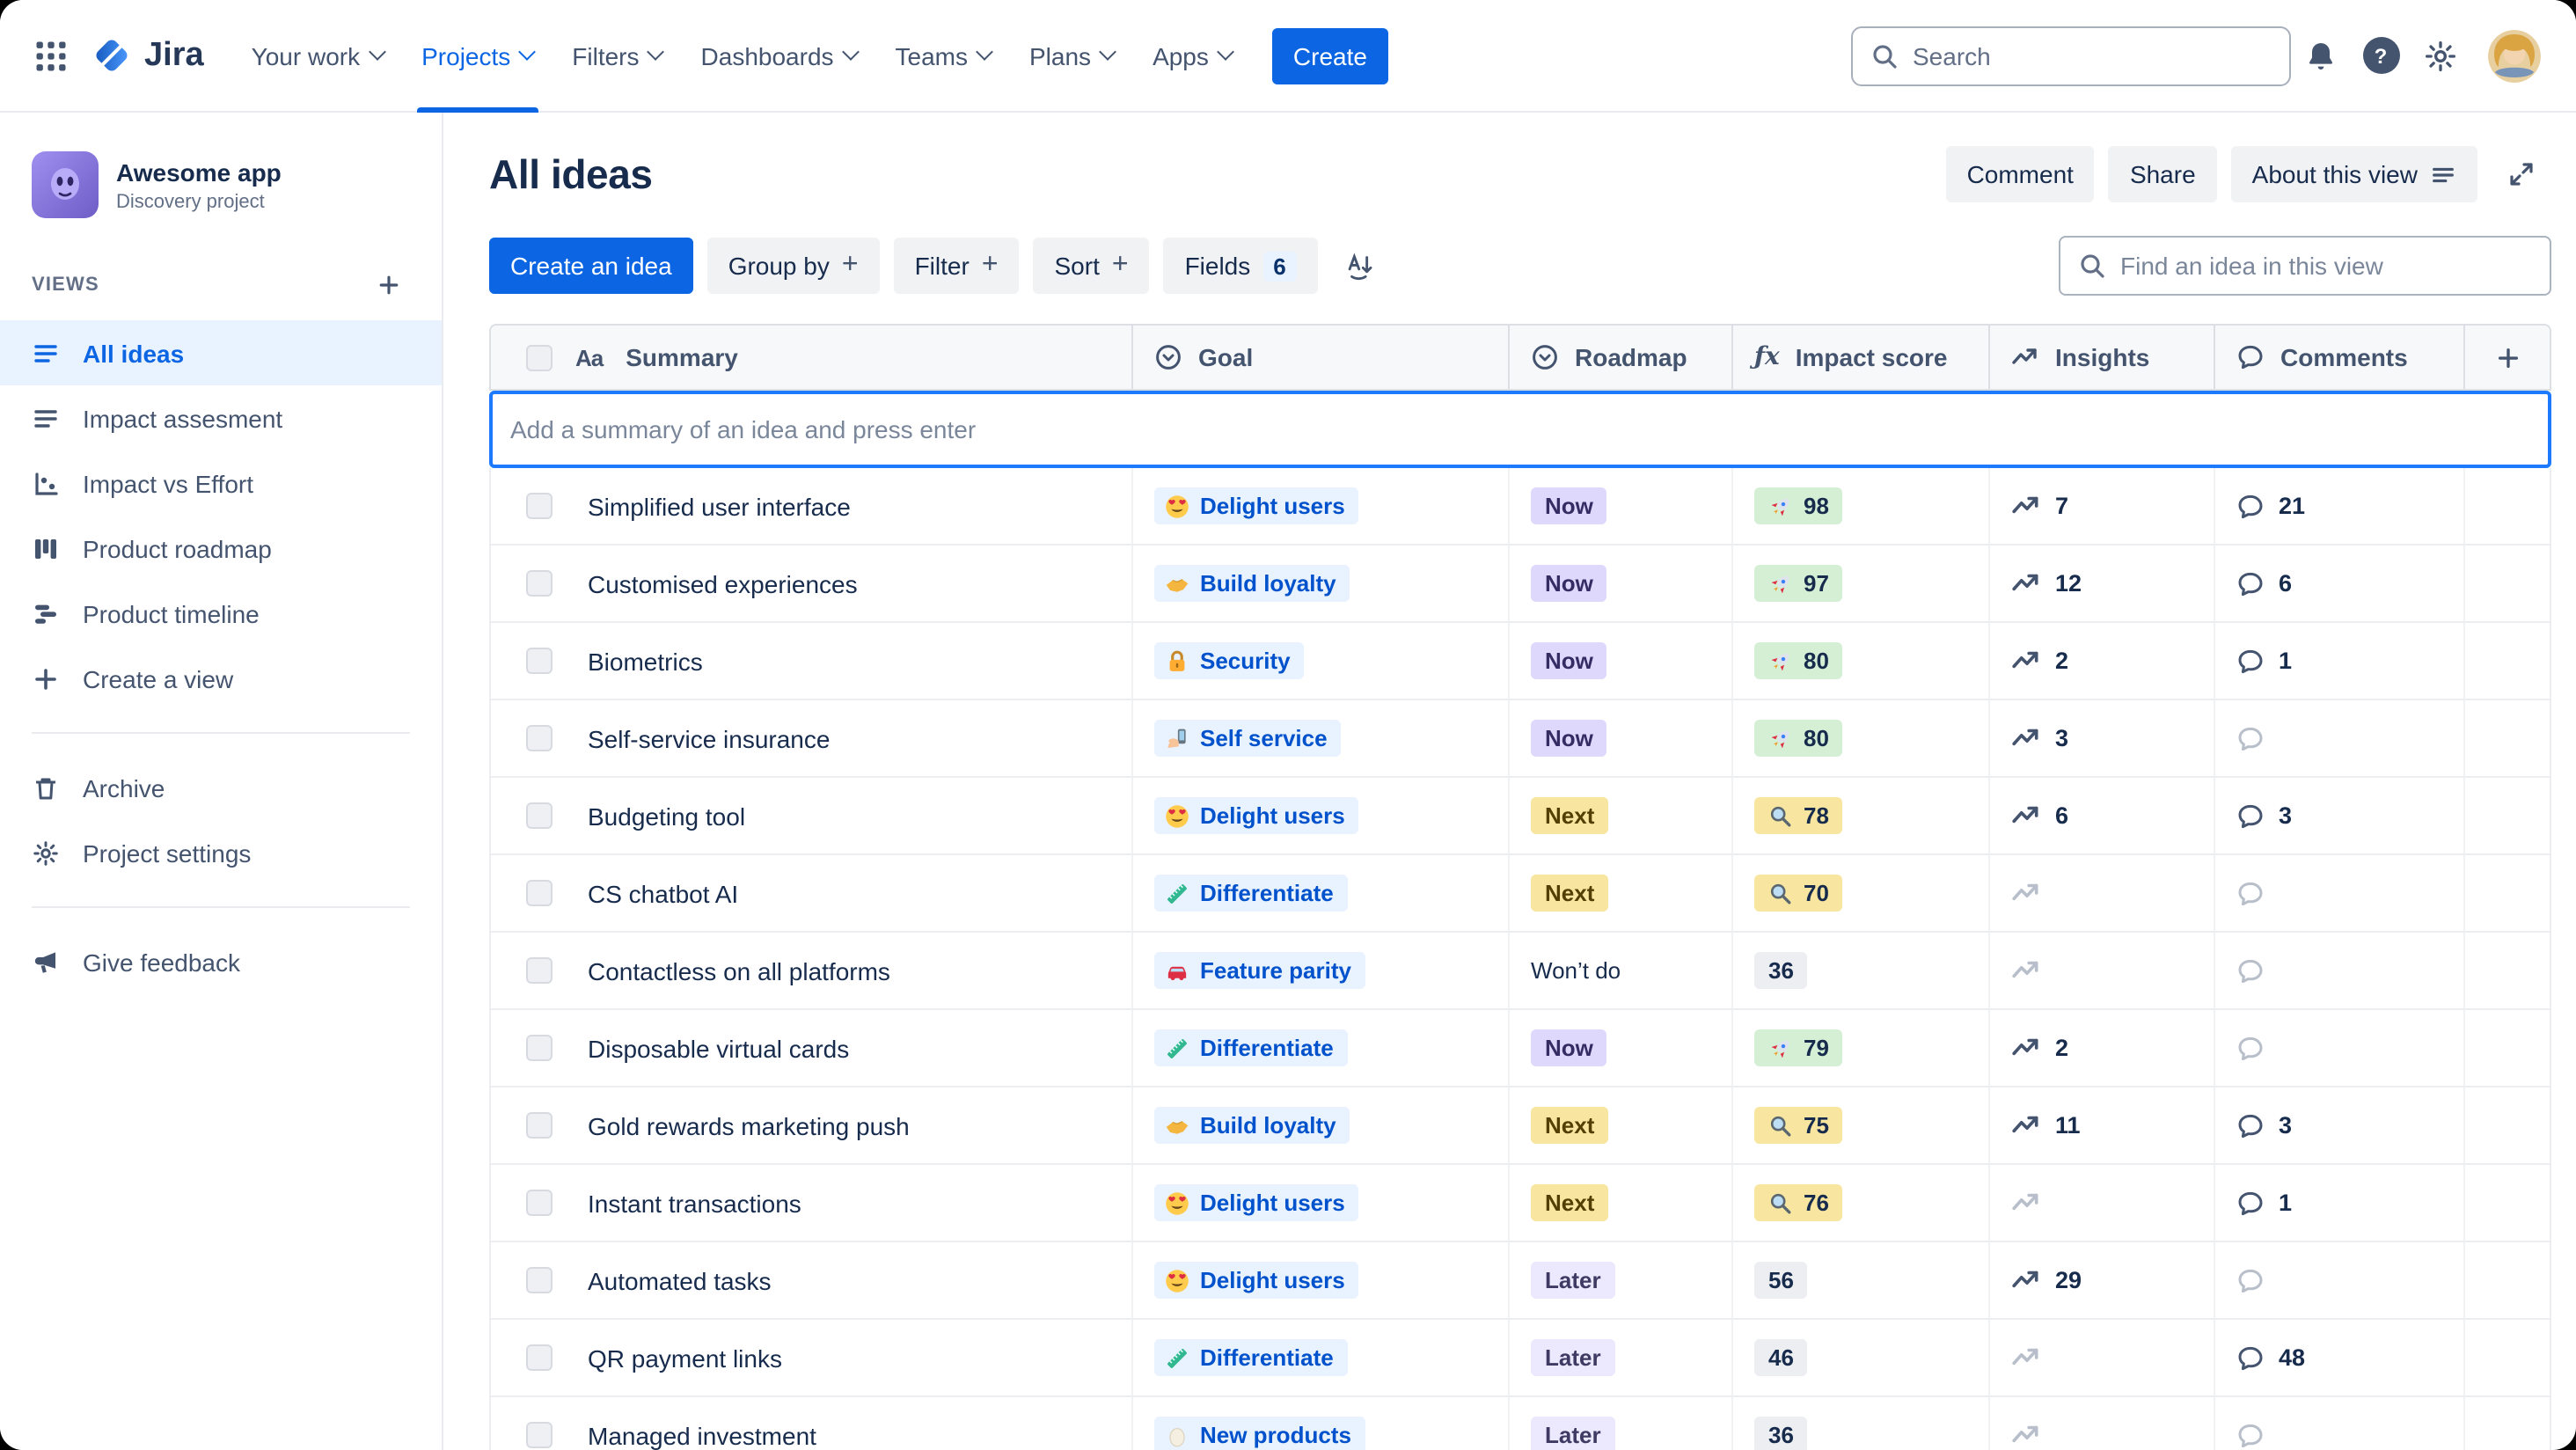 The image size is (2576, 1450). I want to click on nav-item-dashboards: Dashboards, so click(779, 56).